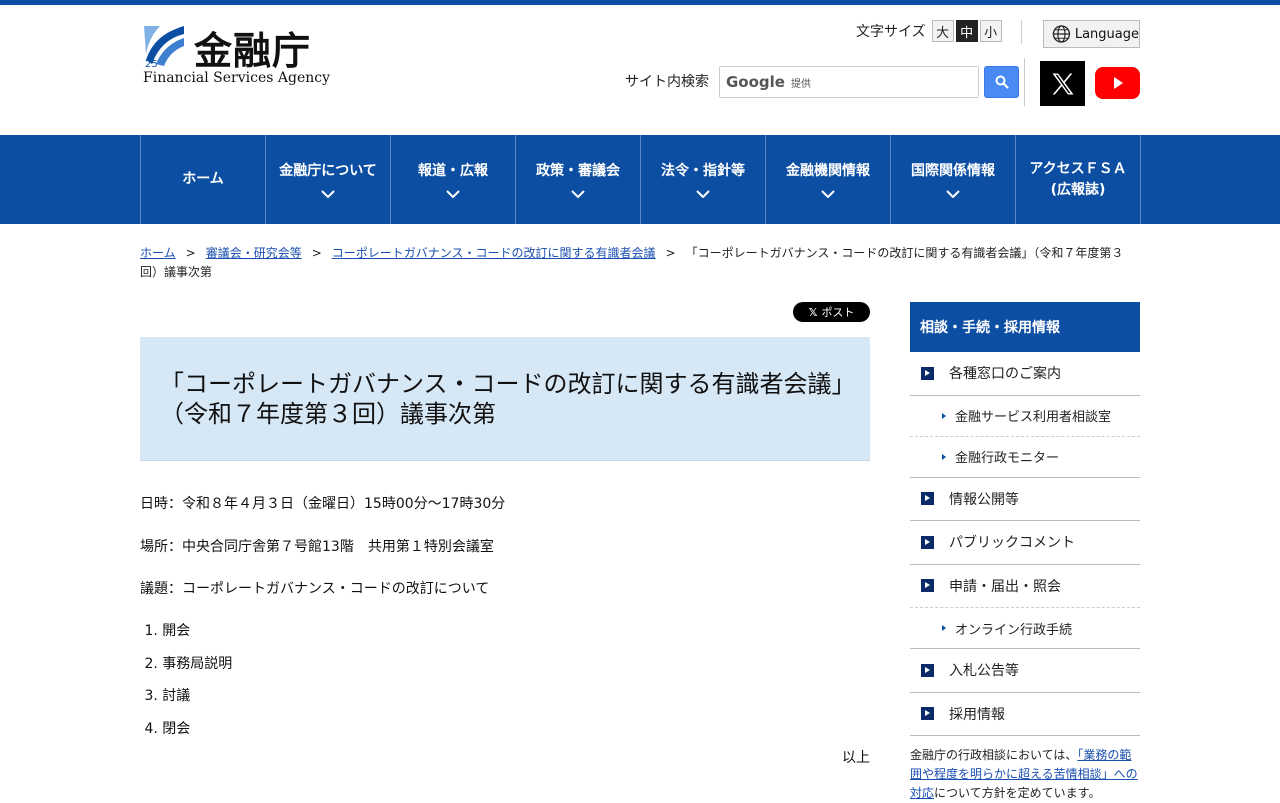 Image resolution: width=1280 pixels, height=803 pixels. I want to click on x-logo-icon: 𝕏, so click(813, 312).